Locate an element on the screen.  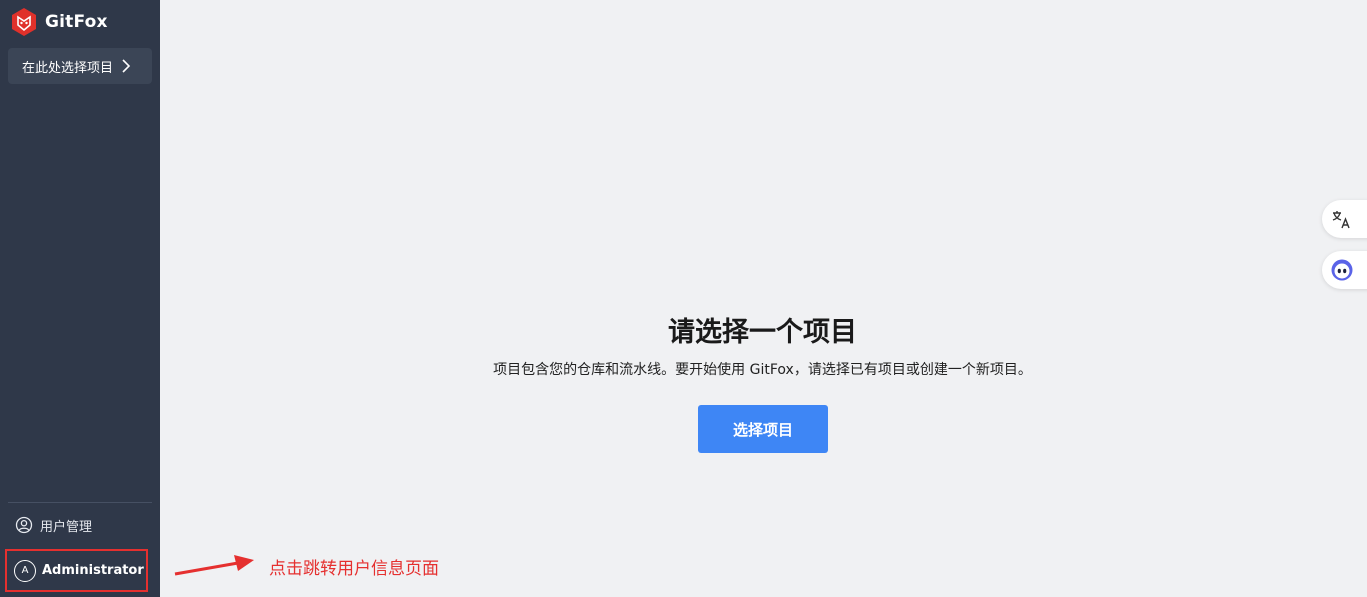
select-project-button: 选择项目 is located at coordinates (763, 429).